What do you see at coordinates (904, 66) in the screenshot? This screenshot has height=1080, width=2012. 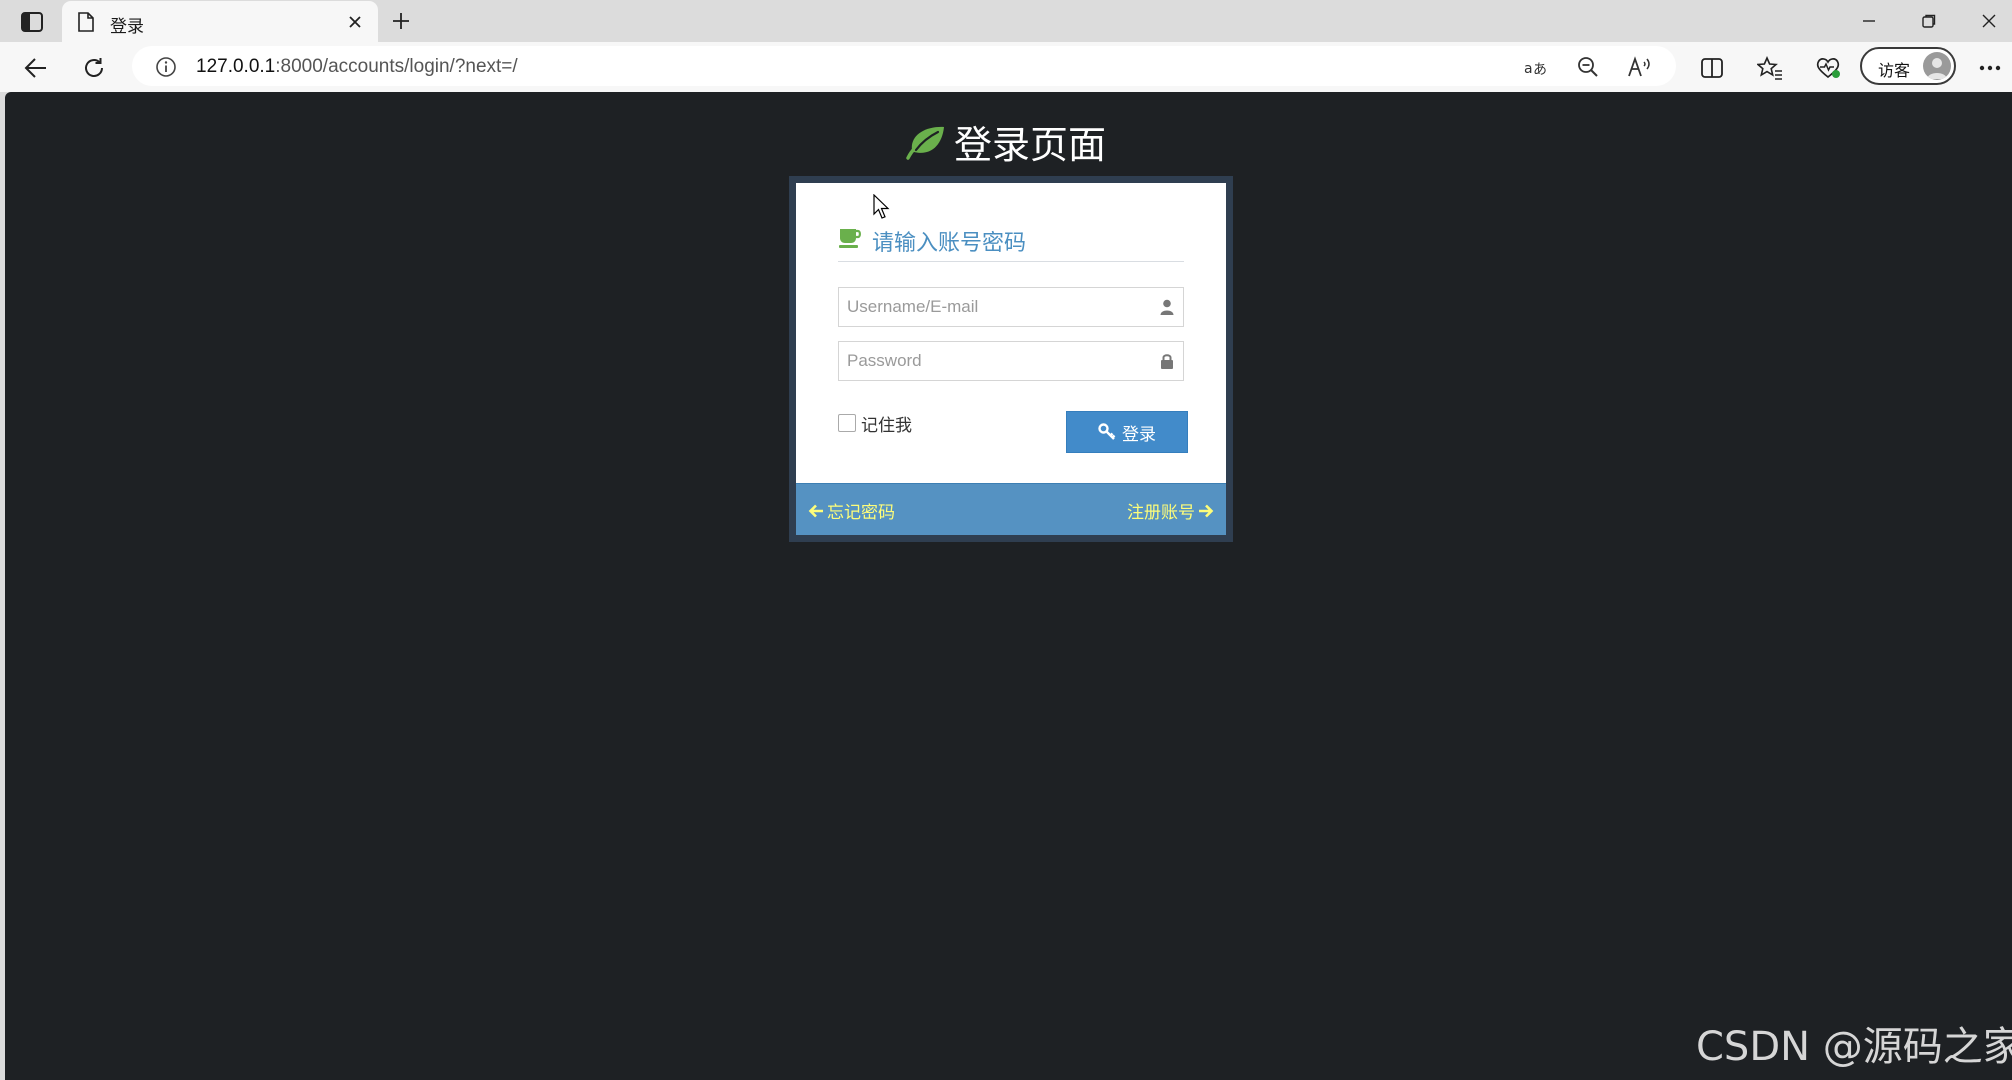 I see `address-bar: 127.0.0.1:8000/accounts/login/?next=/ aあ` at bounding box center [904, 66].